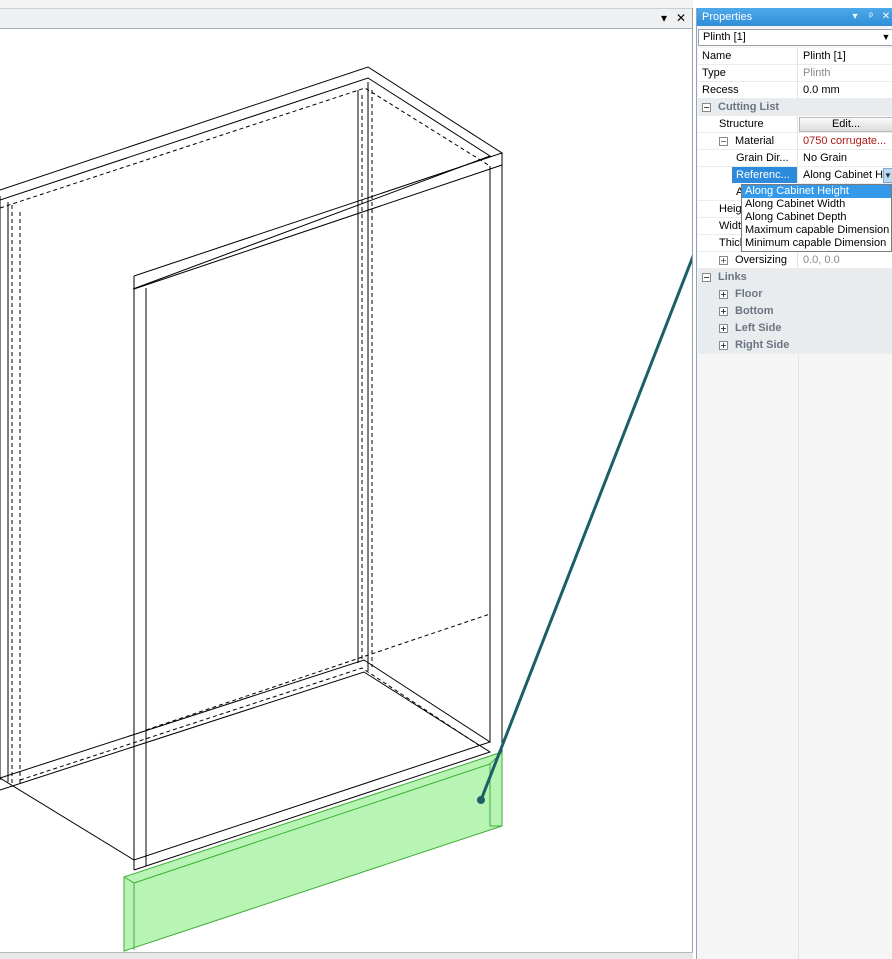 The height and width of the screenshot is (959, 892). Describe the element at coordinates (584, 529) in the screenshot. I see `callout-arrow` at that location.